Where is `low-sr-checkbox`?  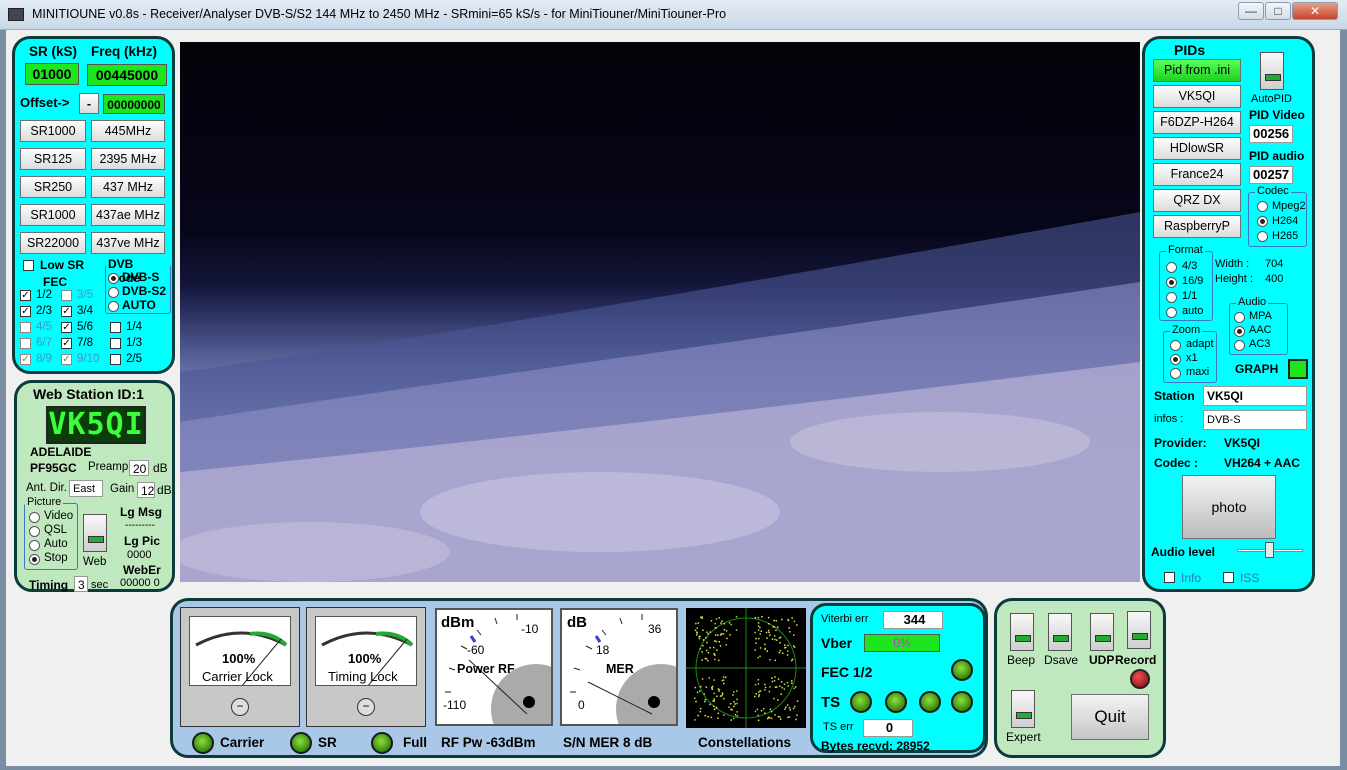 low-sr-checkbox is located at coordinates (28, 265).